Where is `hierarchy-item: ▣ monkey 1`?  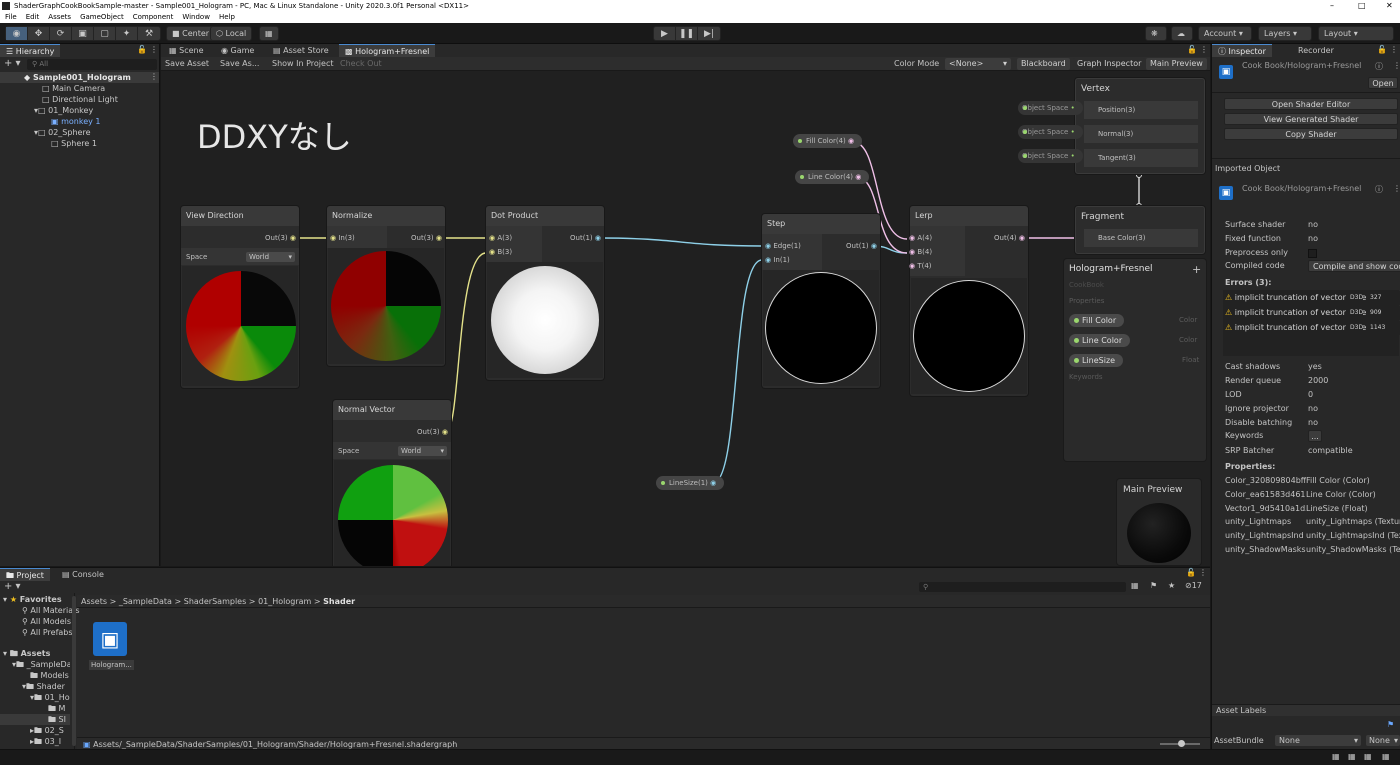 hierarchy-item: ▣ monkey 1 is located at coordinates (76, 121).